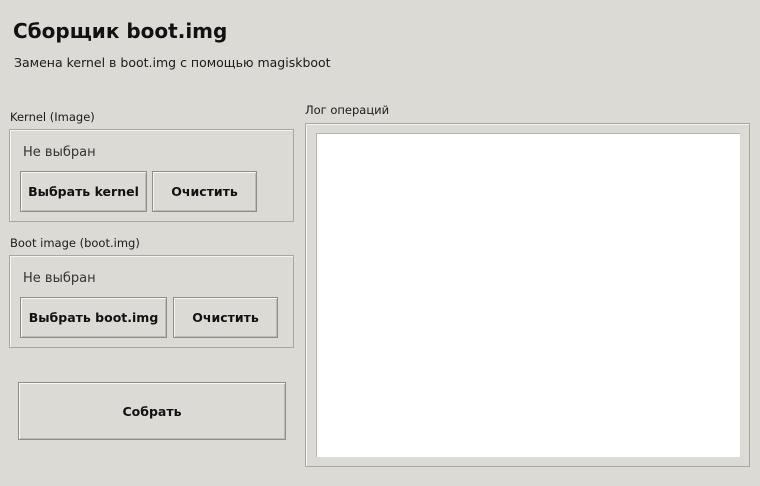  What do you see at coordinates (83, 191) in the screenshot?
I see `select-kernel-button: Выбрать kernel` at bounding box center [83, 191].